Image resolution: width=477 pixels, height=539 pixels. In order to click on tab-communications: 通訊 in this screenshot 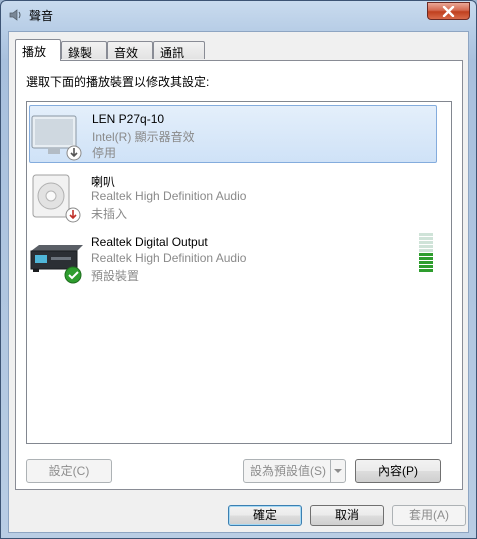, I will do `click(179, 50)`.